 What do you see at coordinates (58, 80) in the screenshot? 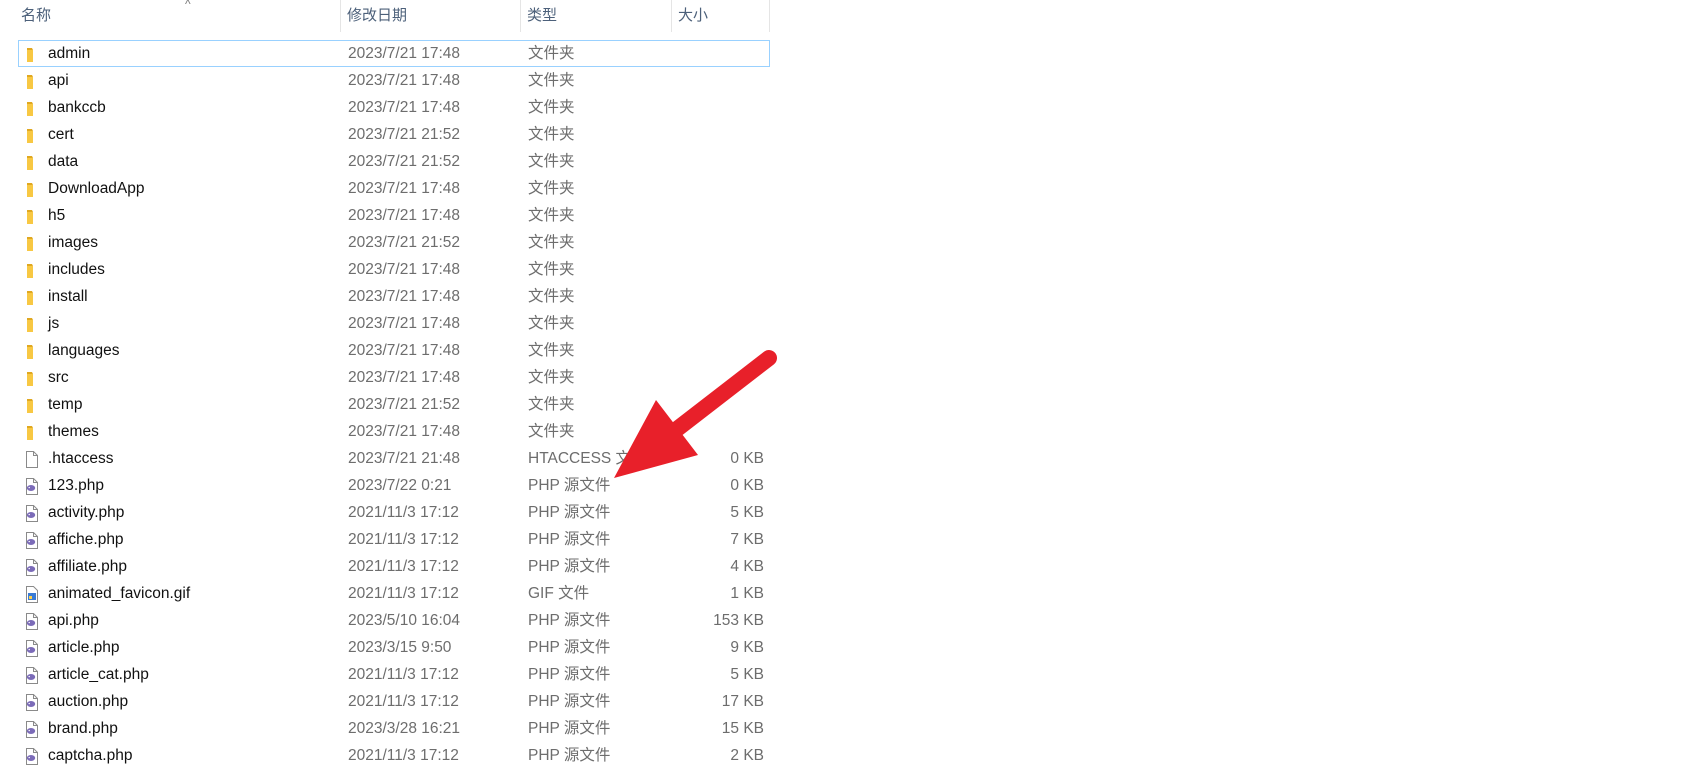
I see `file-name: api` at bounding box center [58, 80].